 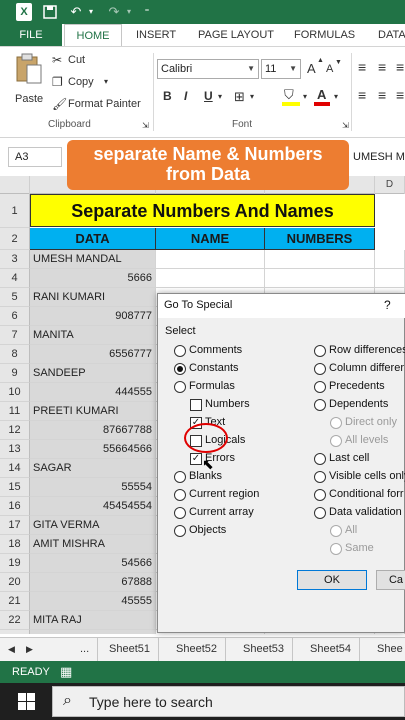 I want to click on row-header: 3, so click(x=15, y=259).